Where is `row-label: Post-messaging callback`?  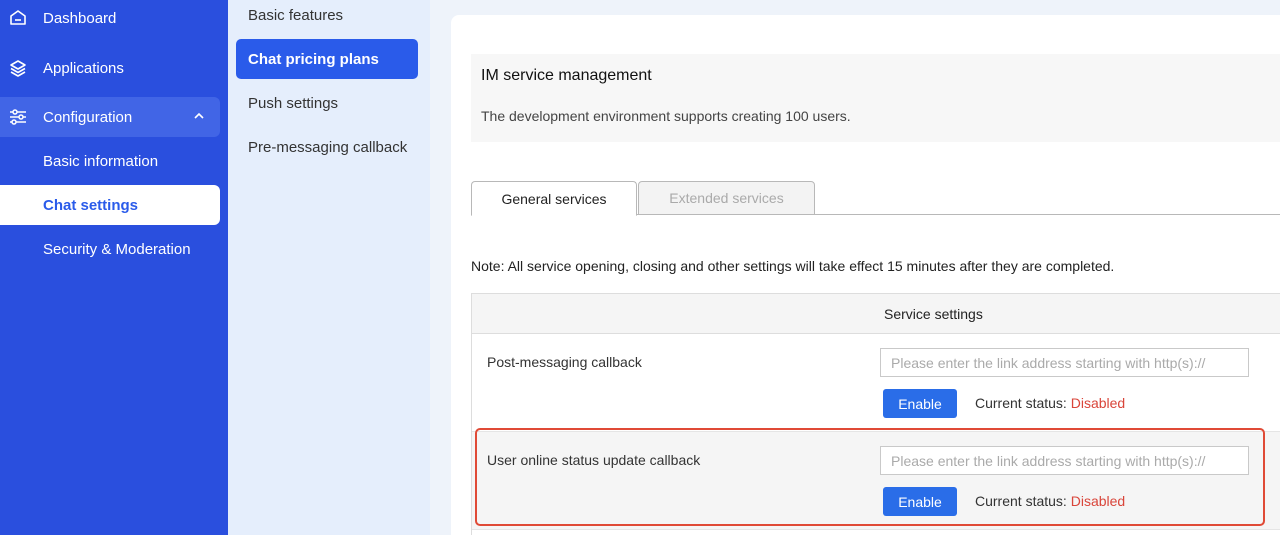 row-label: Post-messaging callback is located at coordinates (564, 362).